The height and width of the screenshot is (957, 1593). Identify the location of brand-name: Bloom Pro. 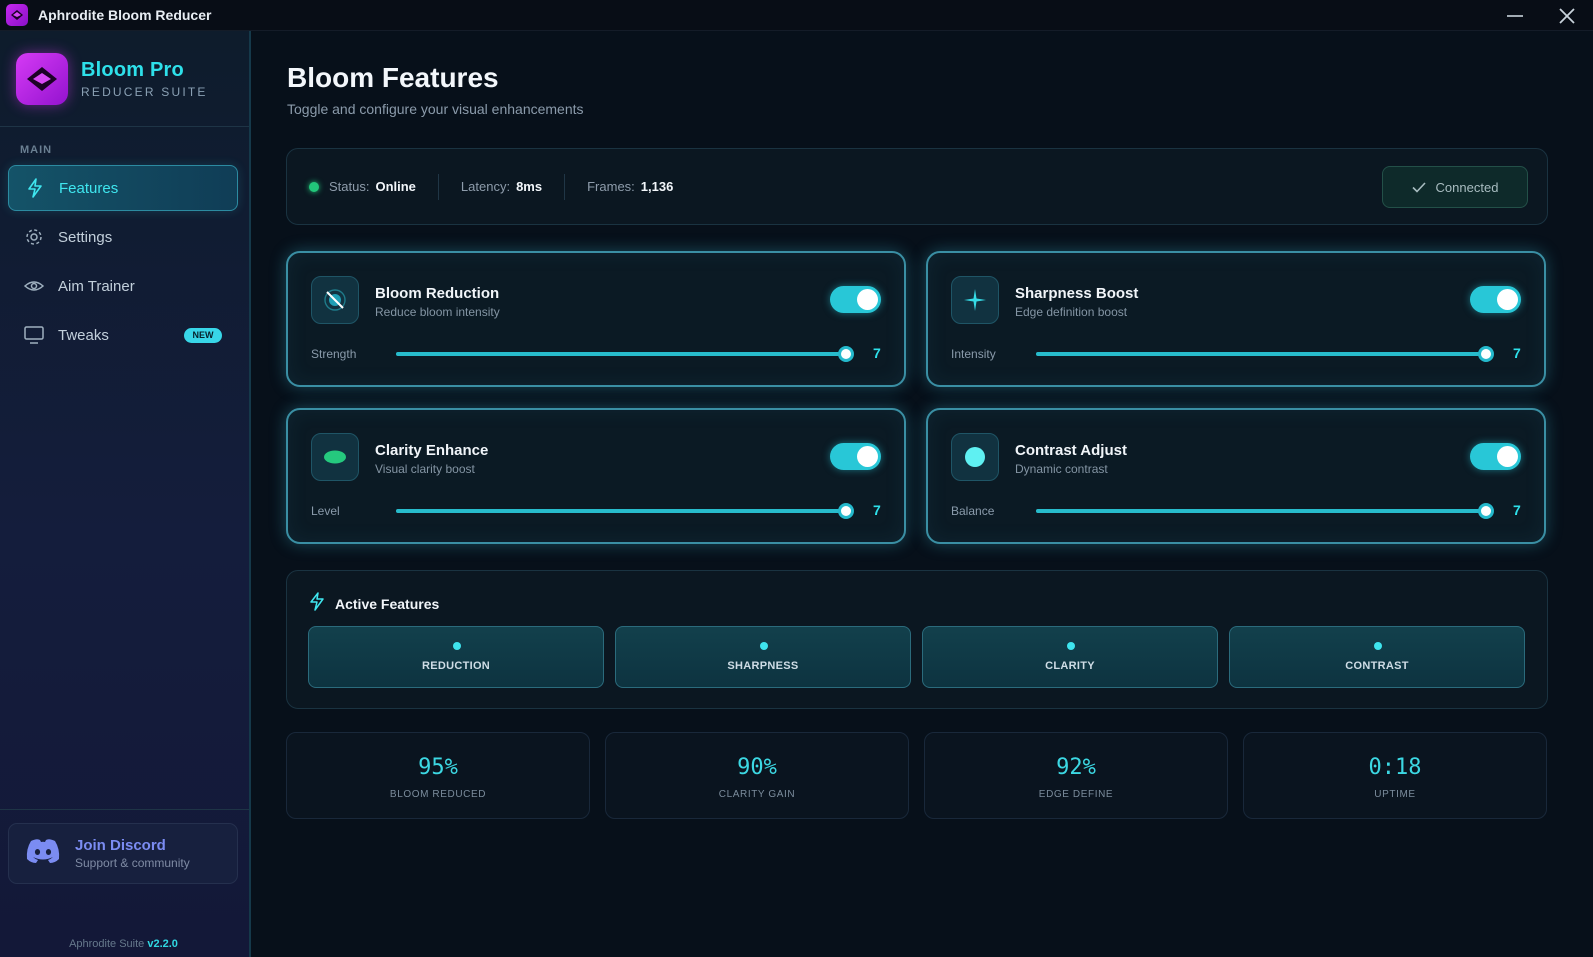
(132, 70).